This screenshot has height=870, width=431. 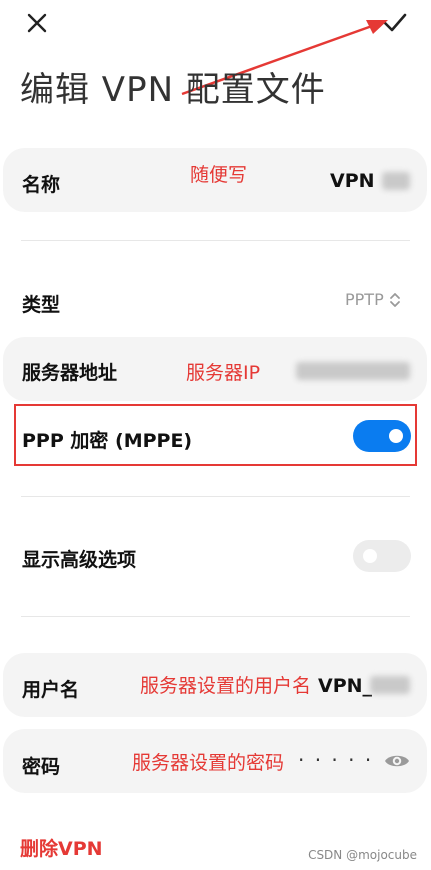 I want to click on server-annotation: 服务器IP, so click(x=223, y=373).